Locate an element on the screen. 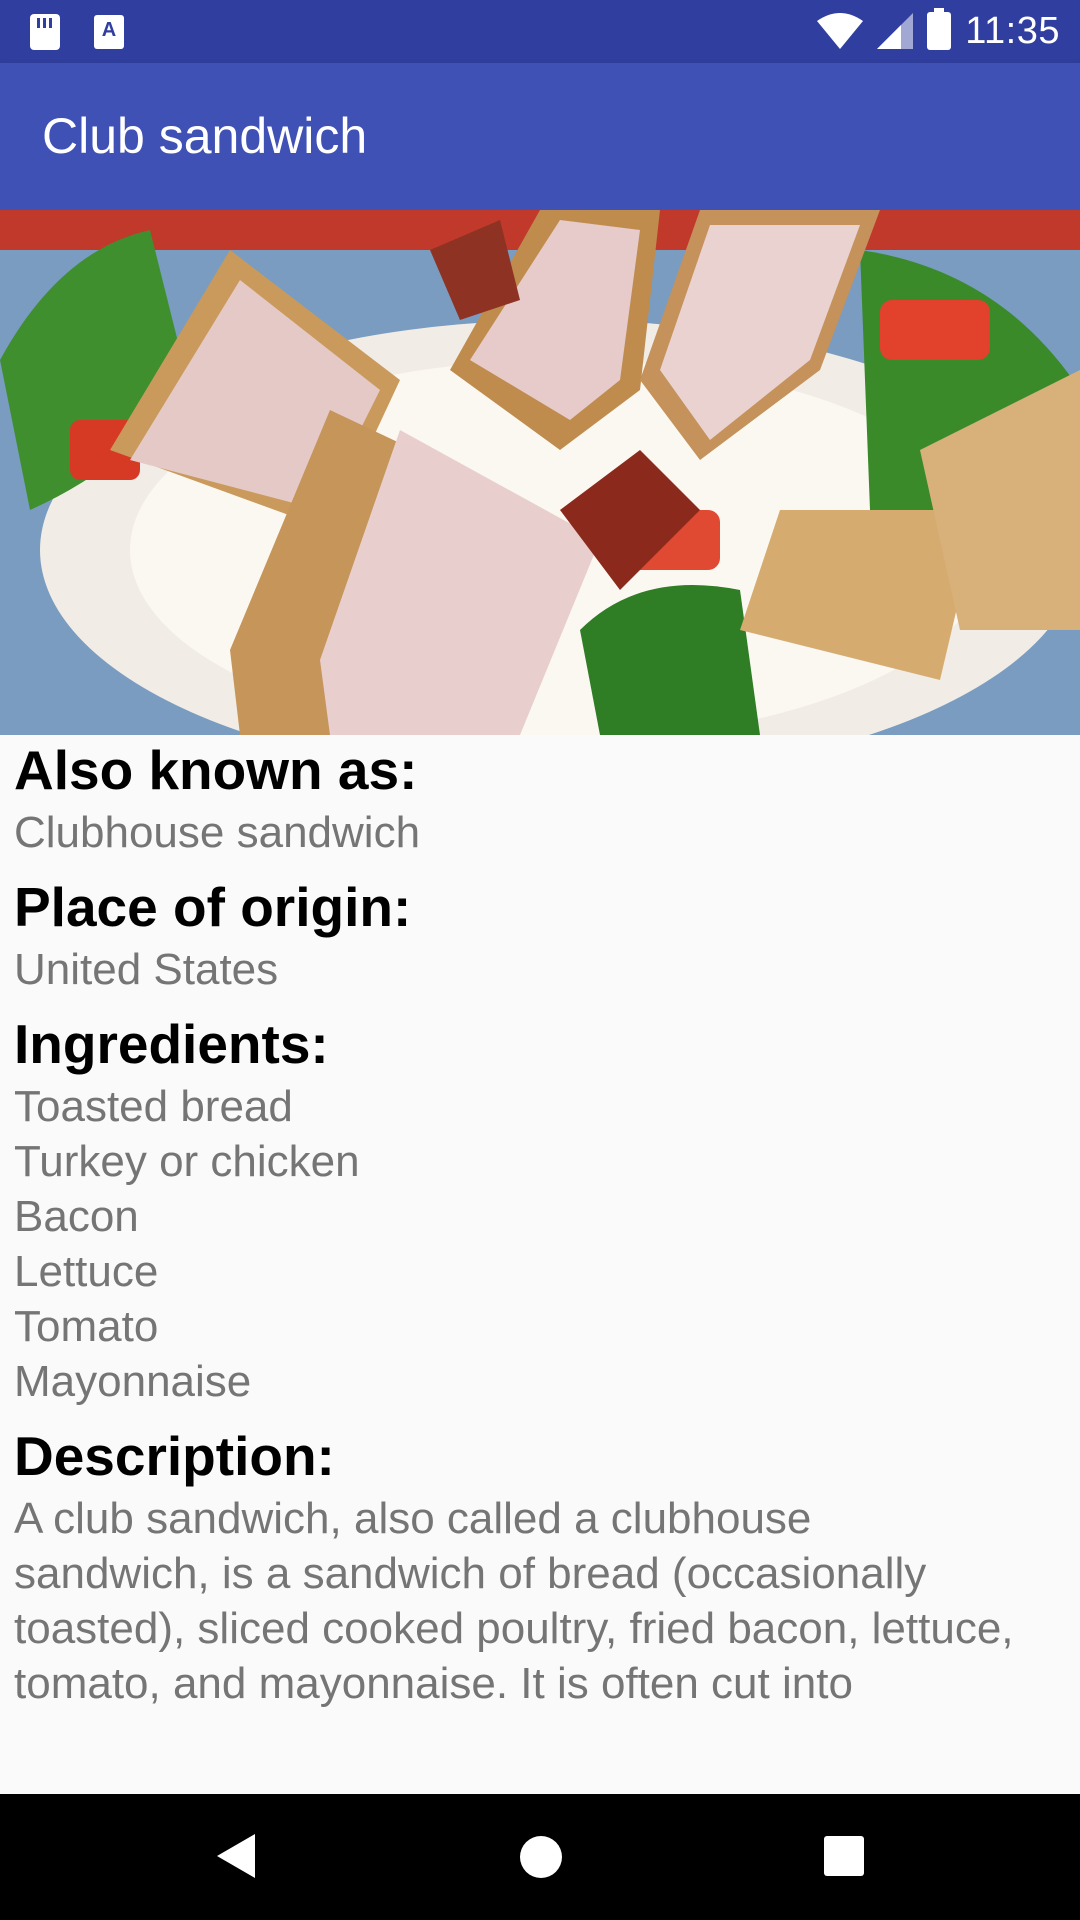 This screenshot has width=1080, height=1920. ingredients-heading: Ingredients: is located at coordinates (171, 1044).